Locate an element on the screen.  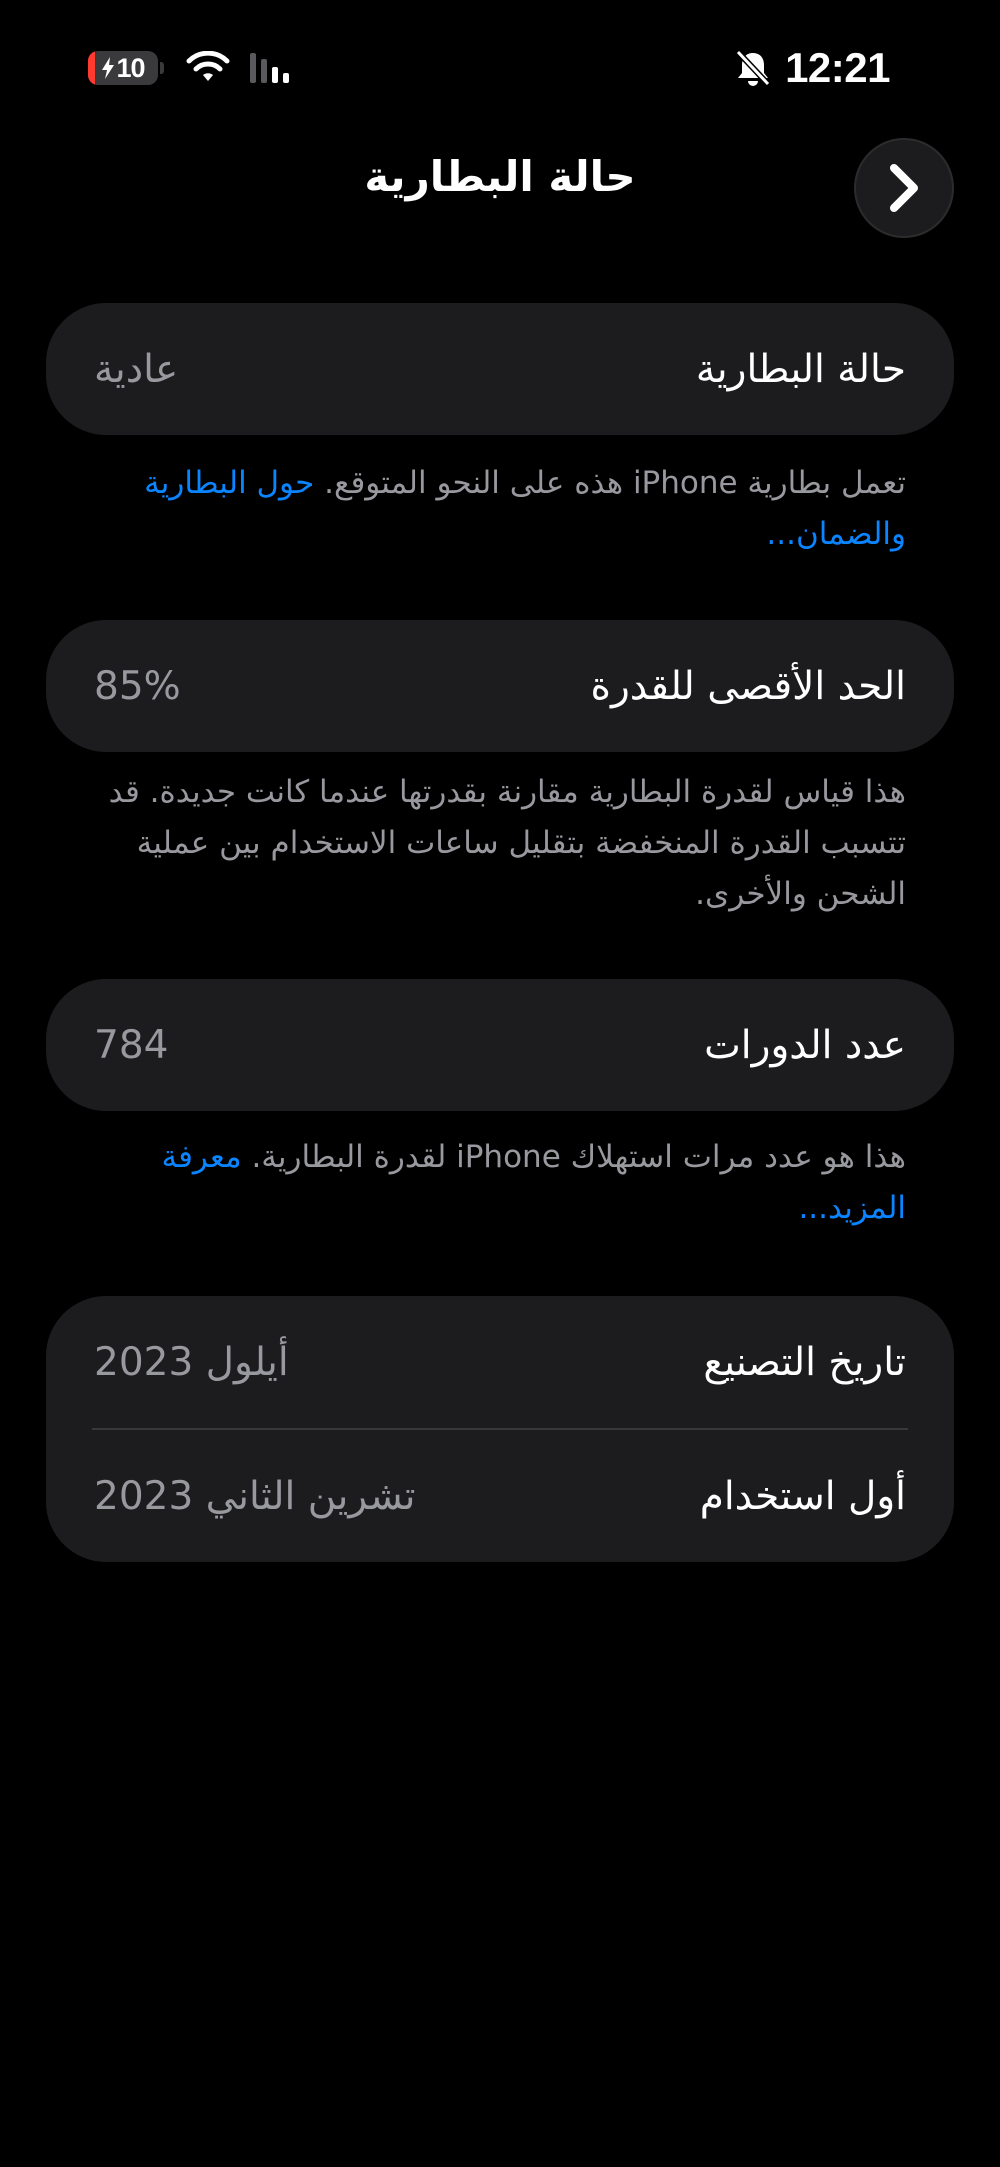
battery-condition-card: حالة البطارية عادية is located at coordinates (500, 369).